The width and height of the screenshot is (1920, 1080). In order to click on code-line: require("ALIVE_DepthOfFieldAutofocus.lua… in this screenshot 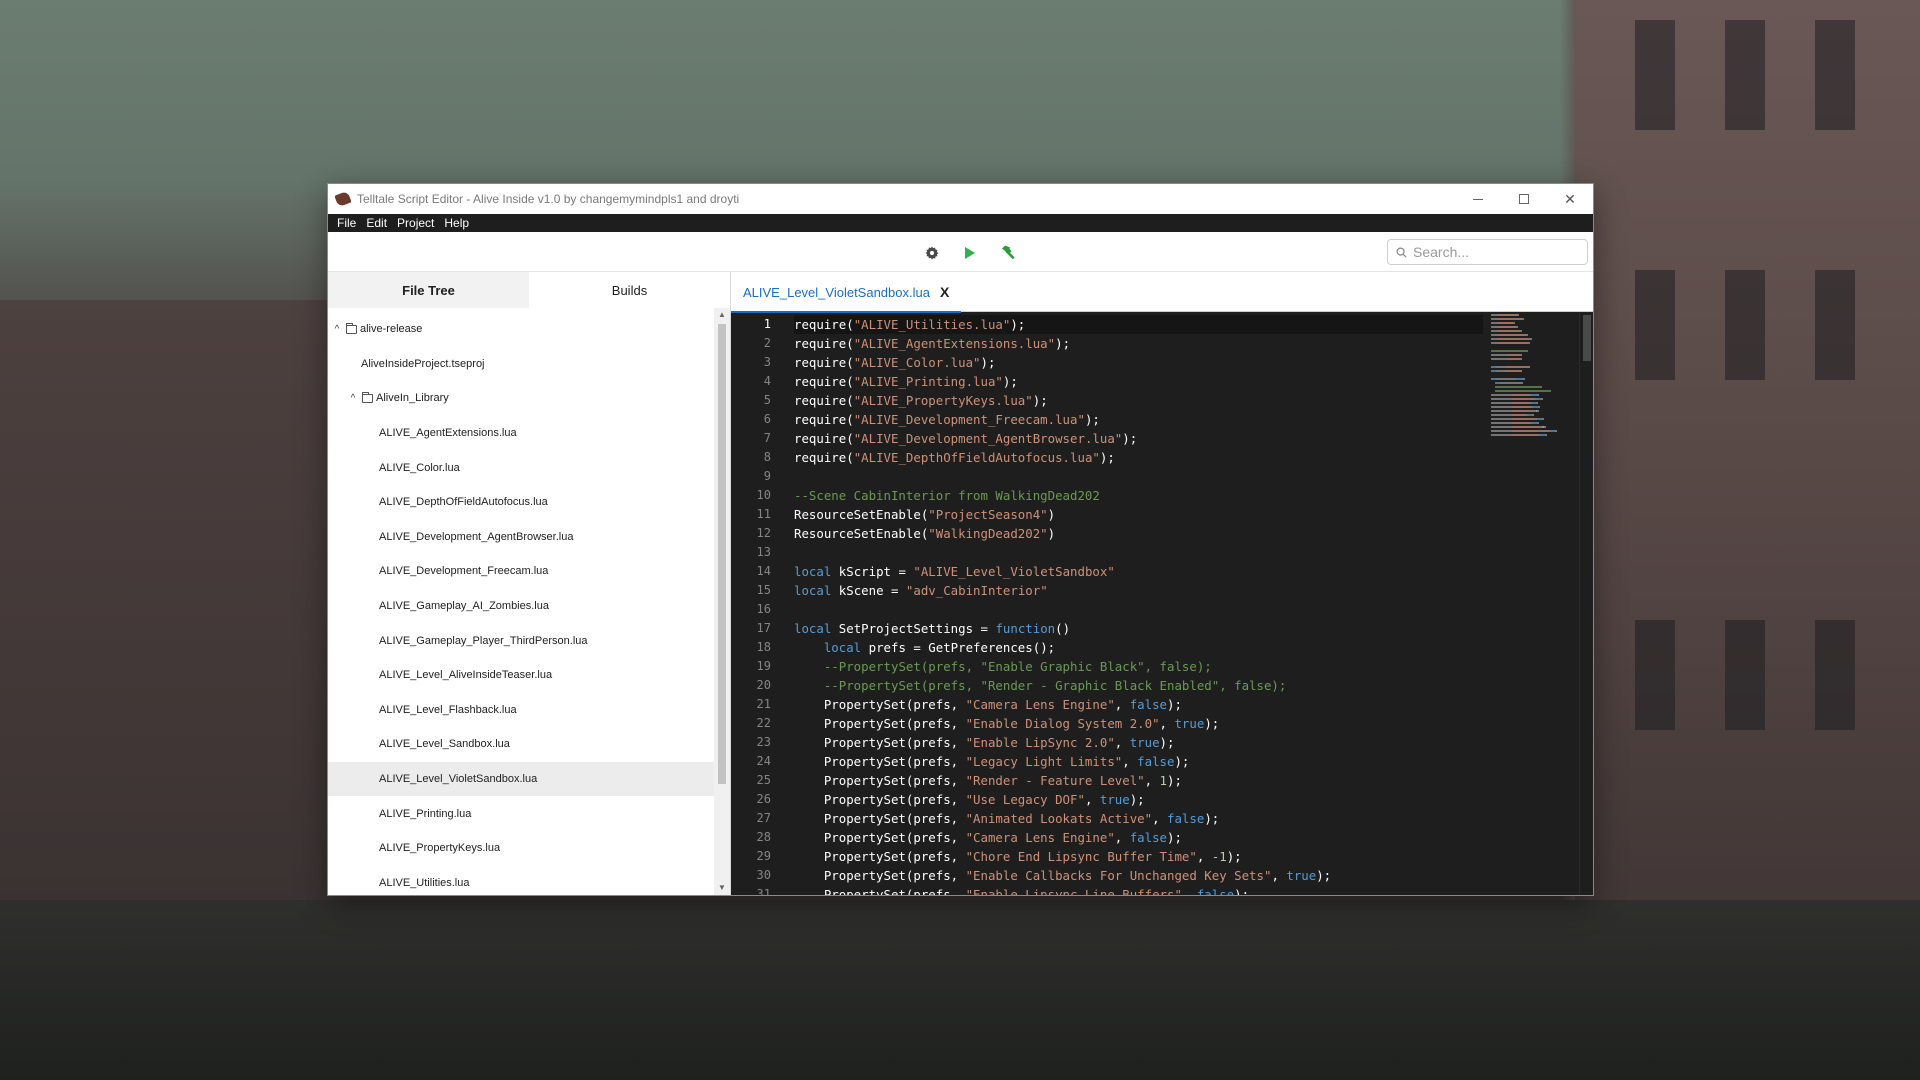, I will do `click(1138, 457)`.